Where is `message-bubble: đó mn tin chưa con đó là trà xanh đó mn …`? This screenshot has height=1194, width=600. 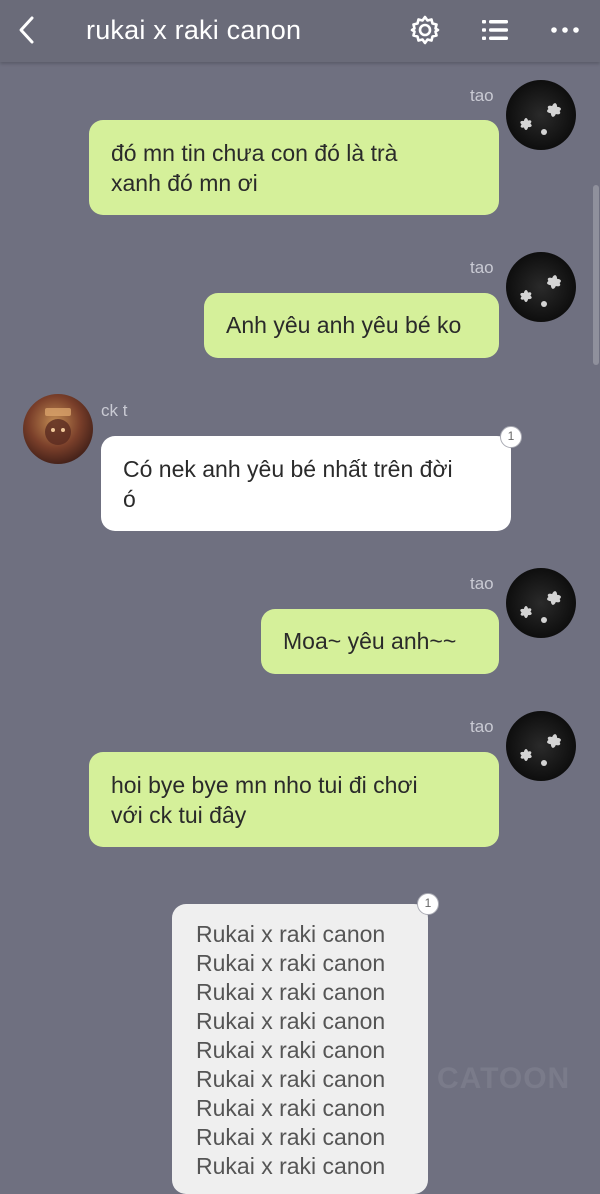 message-bubble: đó mn tin chưa con đó là trà xanh đó mn … is located at coordinates (294, 167).